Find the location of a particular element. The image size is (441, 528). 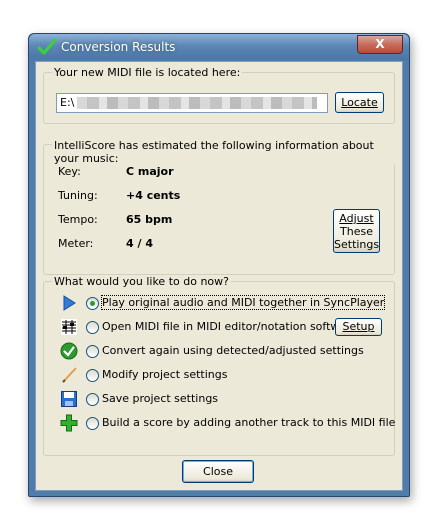

meter-value: 4 / 4 is located at coordinates (139, 243).